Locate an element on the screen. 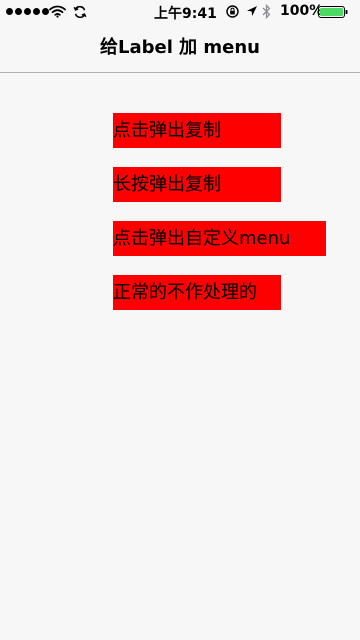  status-bar: 上午9:41 100% is located at coordinates (180, 12).